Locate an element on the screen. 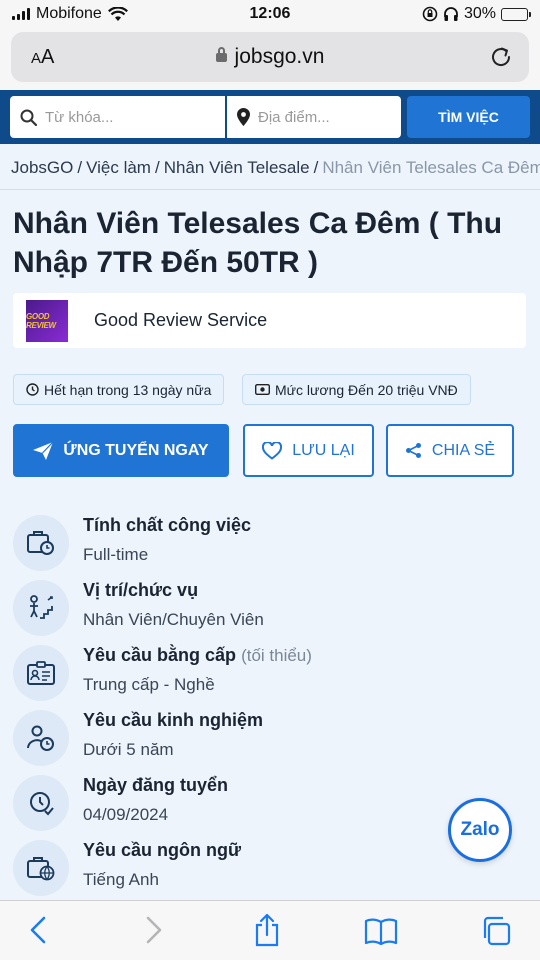 The height and width of the screenshot is (960, 540). salary-badge: Mức lương Đến 20 triệu VNĐ is located at coordinates (356, 389).